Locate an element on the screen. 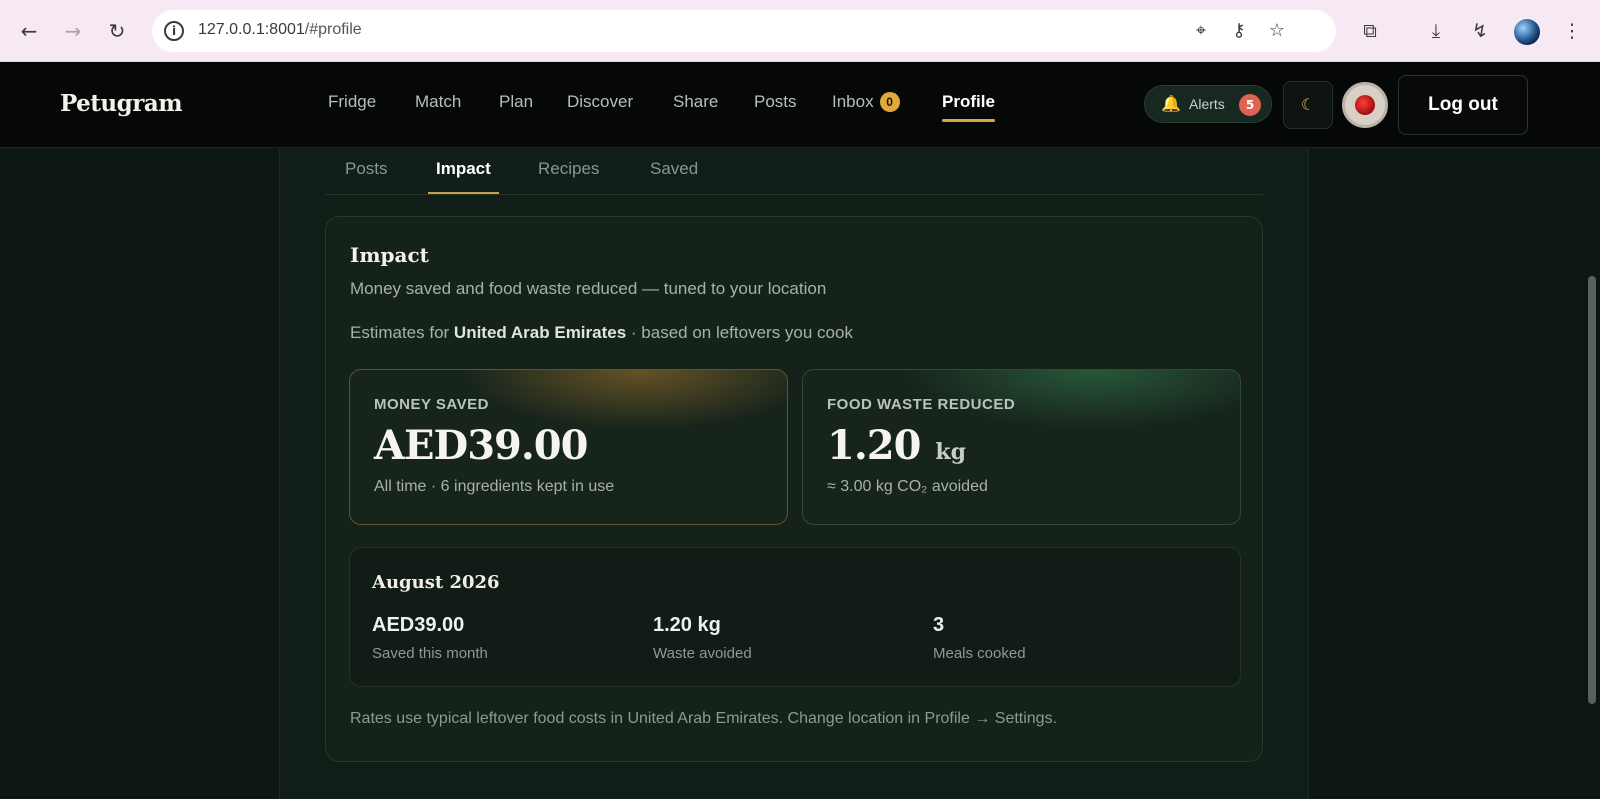 The width and height of the screenshot is (1600, 799). food-waste-label: FOOD WASTE REDUCED is located at coordinates (921, 404).